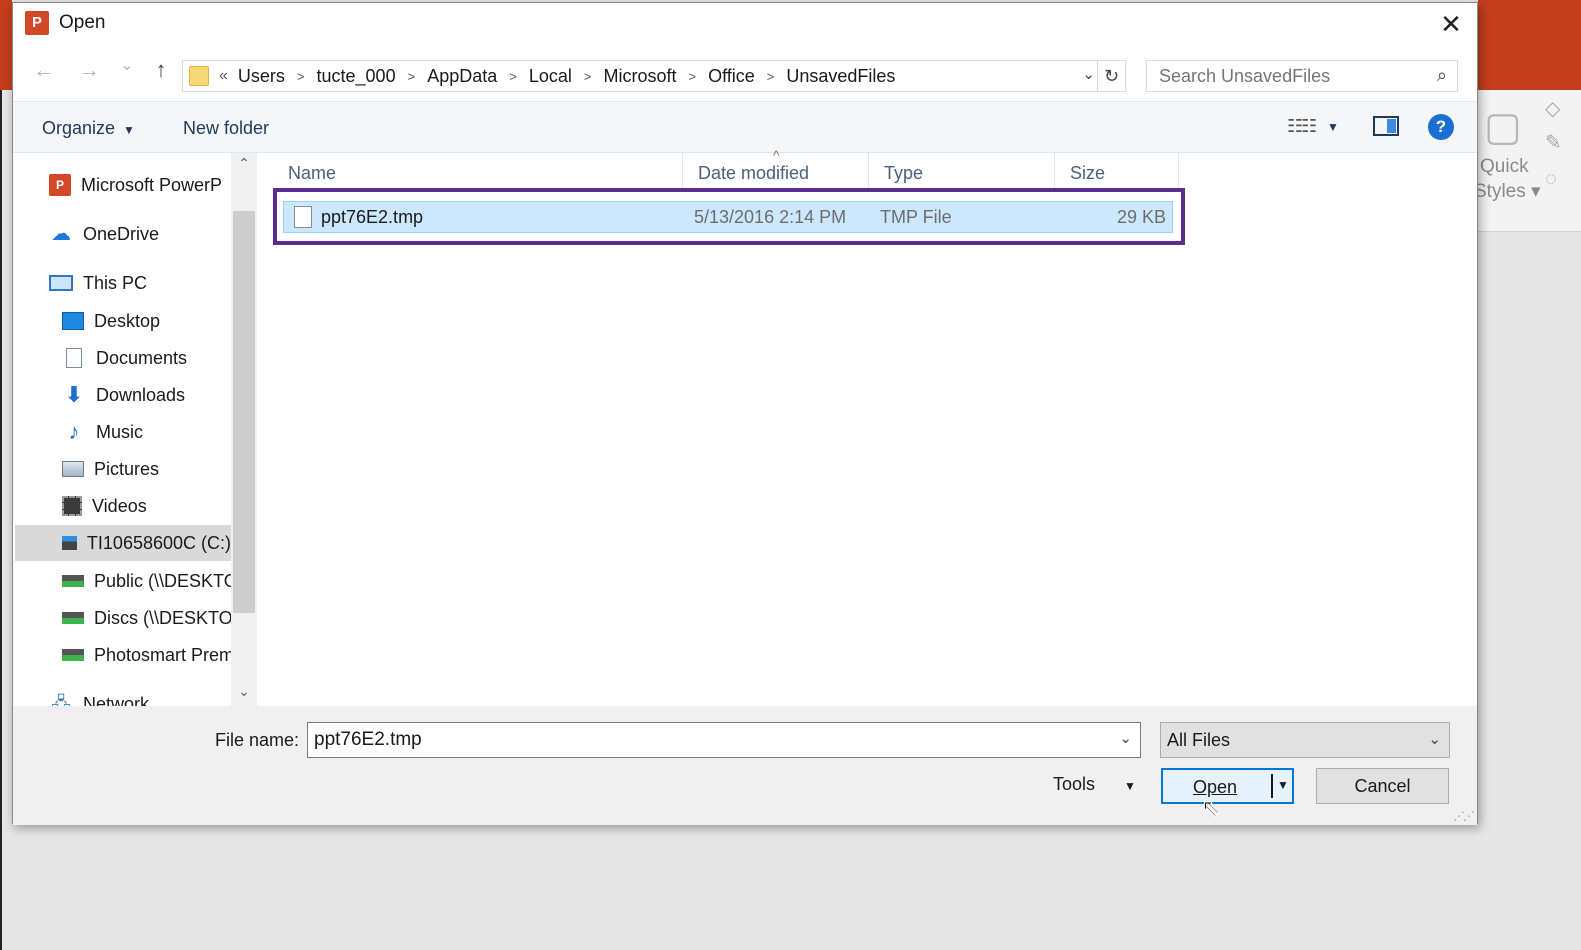 This screenshot has height=950, width=1581. What do you see at coordinates (745, 24) in the screenshot?
I see `dialog-title-bar: P Open ✕` at bounding box center [745, 24].